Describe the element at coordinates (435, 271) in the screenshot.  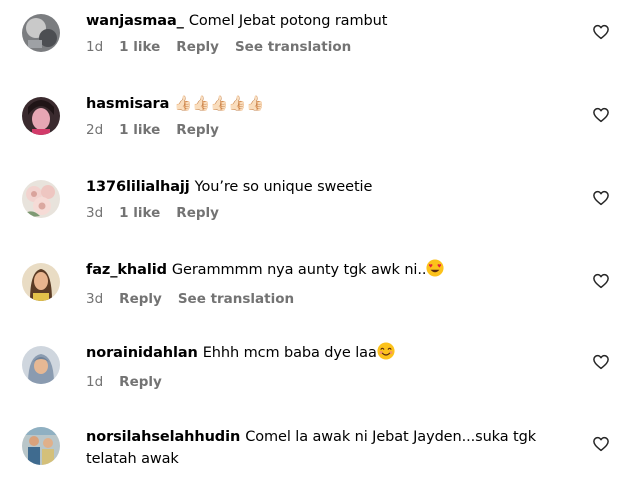
I see `heart-eyes-emoji` at that location.